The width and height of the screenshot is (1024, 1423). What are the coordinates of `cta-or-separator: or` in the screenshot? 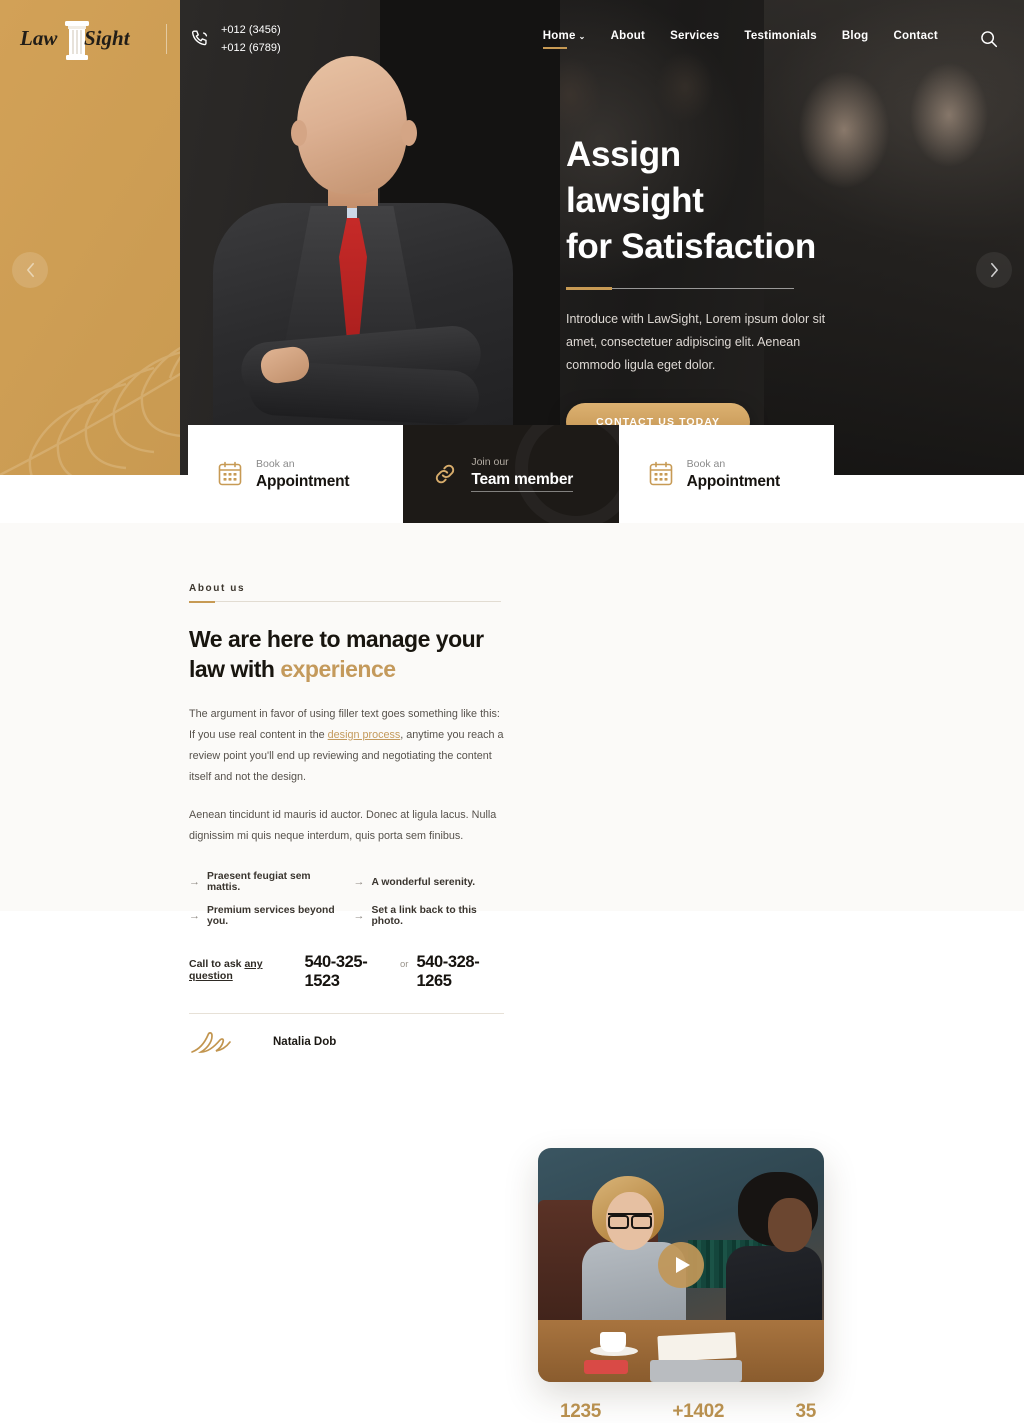 It's located at (404, 964).